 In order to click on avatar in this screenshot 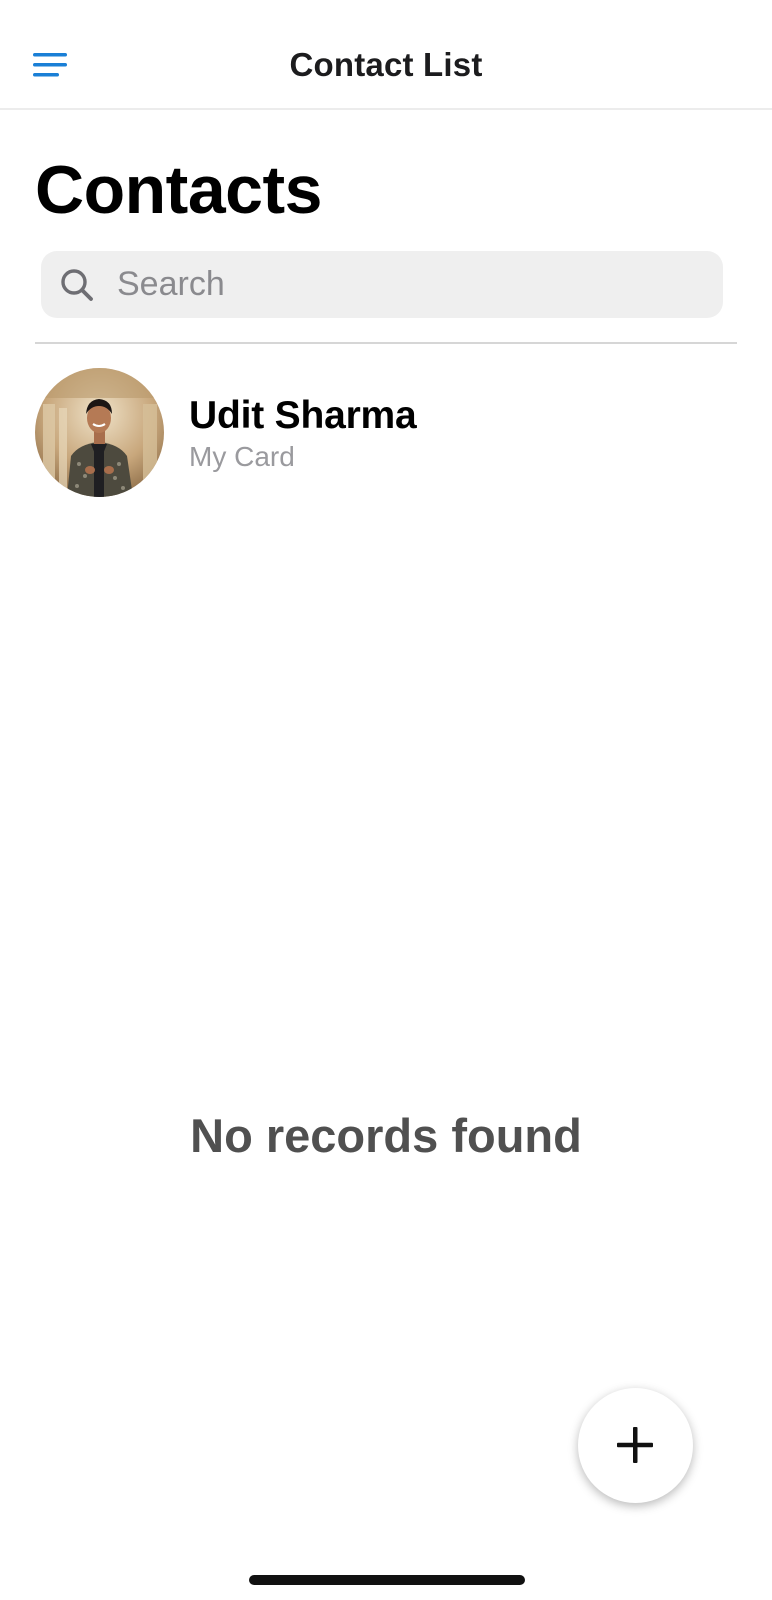, I will do `click(99, 432)`.